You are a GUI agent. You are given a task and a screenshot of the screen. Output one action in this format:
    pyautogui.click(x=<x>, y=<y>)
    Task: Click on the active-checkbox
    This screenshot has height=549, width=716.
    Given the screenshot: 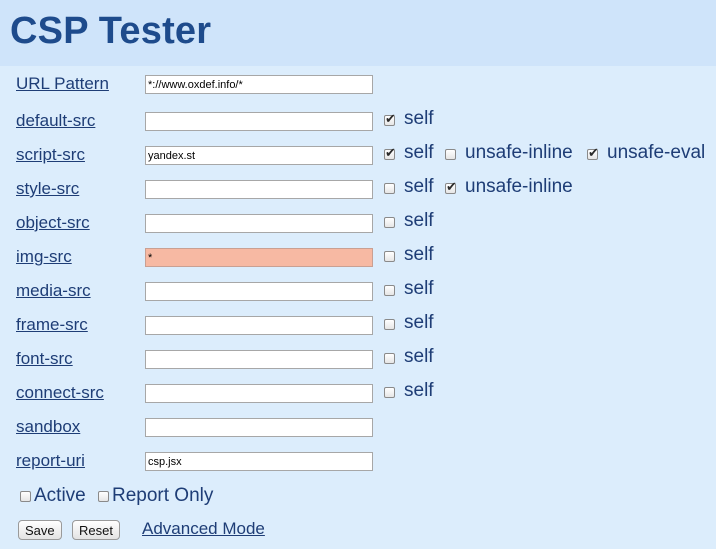 What is the action you would take?
    pyautogui.click(x=25, y=496)
    